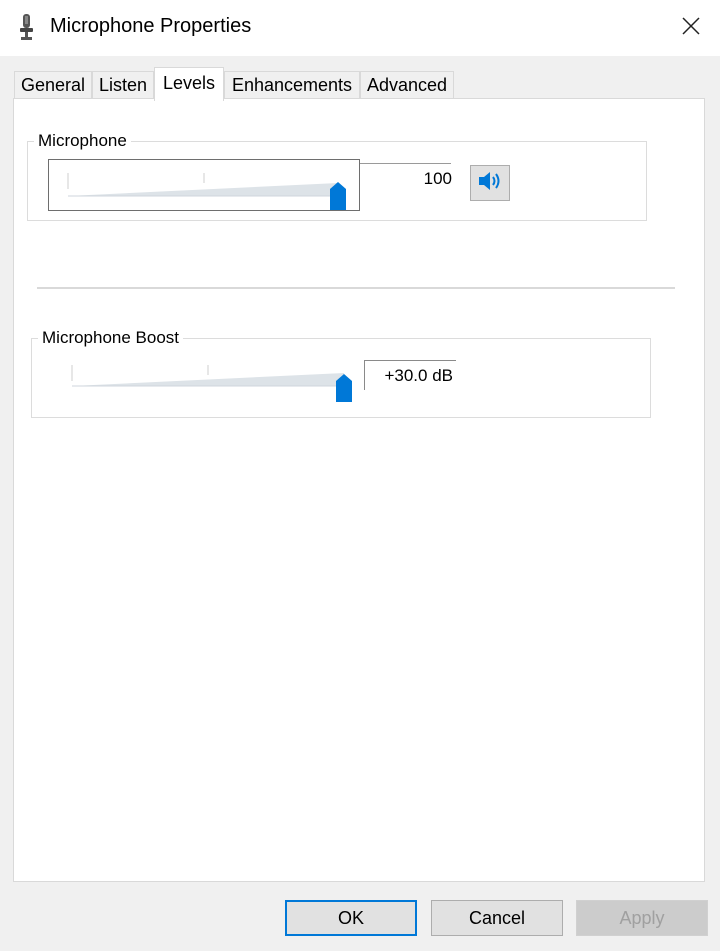  Describe the element at coordinates (418, 375) in the screenshot. I see `microphone-boost-value: +30.0 dB` at that location.